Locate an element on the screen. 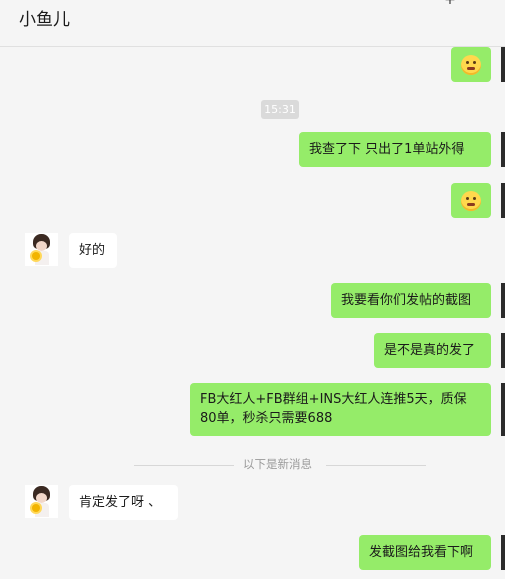  chat-header: 小鱼儿 + is located at coordinates (252, 23).